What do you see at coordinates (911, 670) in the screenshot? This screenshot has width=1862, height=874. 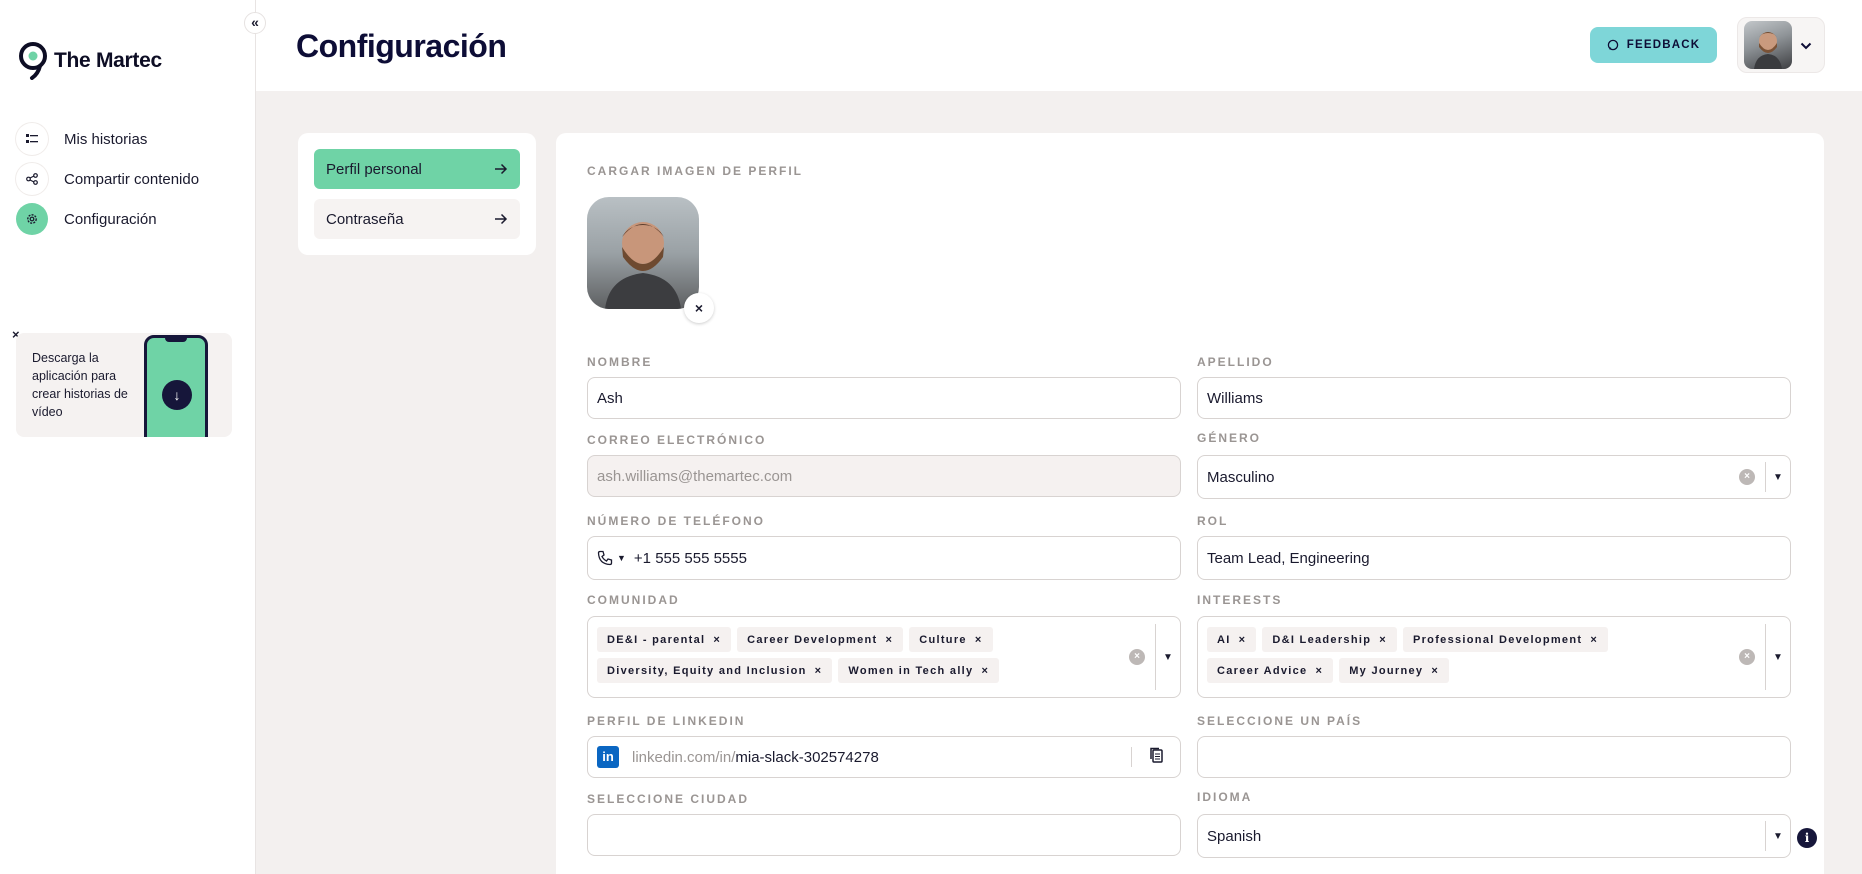 I see `tag-label: Women in Tech ally` at bounding box center [911, 670].